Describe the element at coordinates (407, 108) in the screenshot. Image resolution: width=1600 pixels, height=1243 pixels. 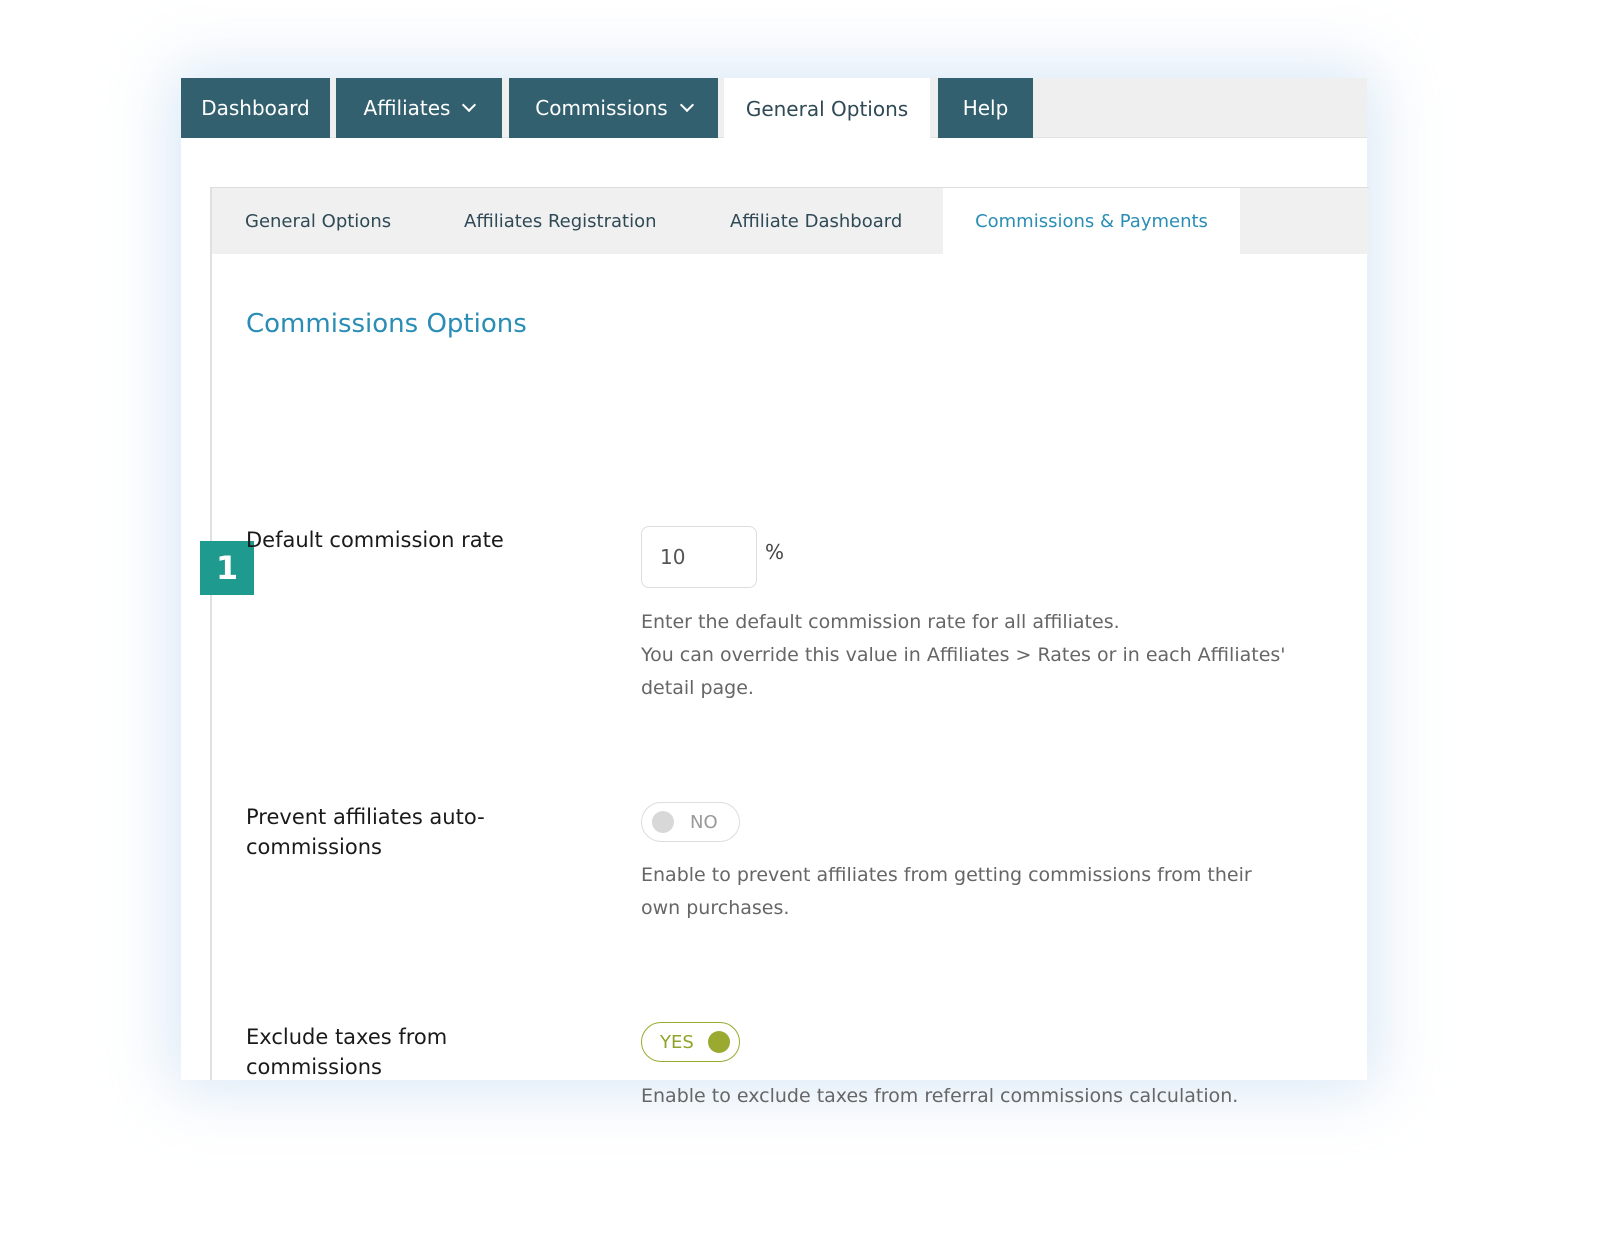
I see `tab-label: Affiliates` at that location.